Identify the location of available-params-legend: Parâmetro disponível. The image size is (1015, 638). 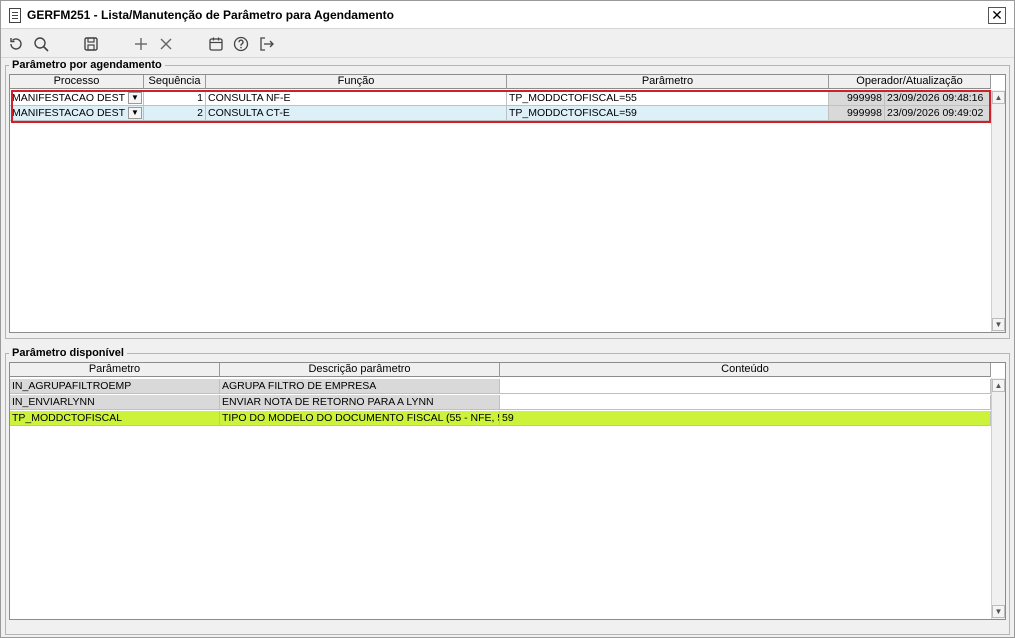
(68, 353).